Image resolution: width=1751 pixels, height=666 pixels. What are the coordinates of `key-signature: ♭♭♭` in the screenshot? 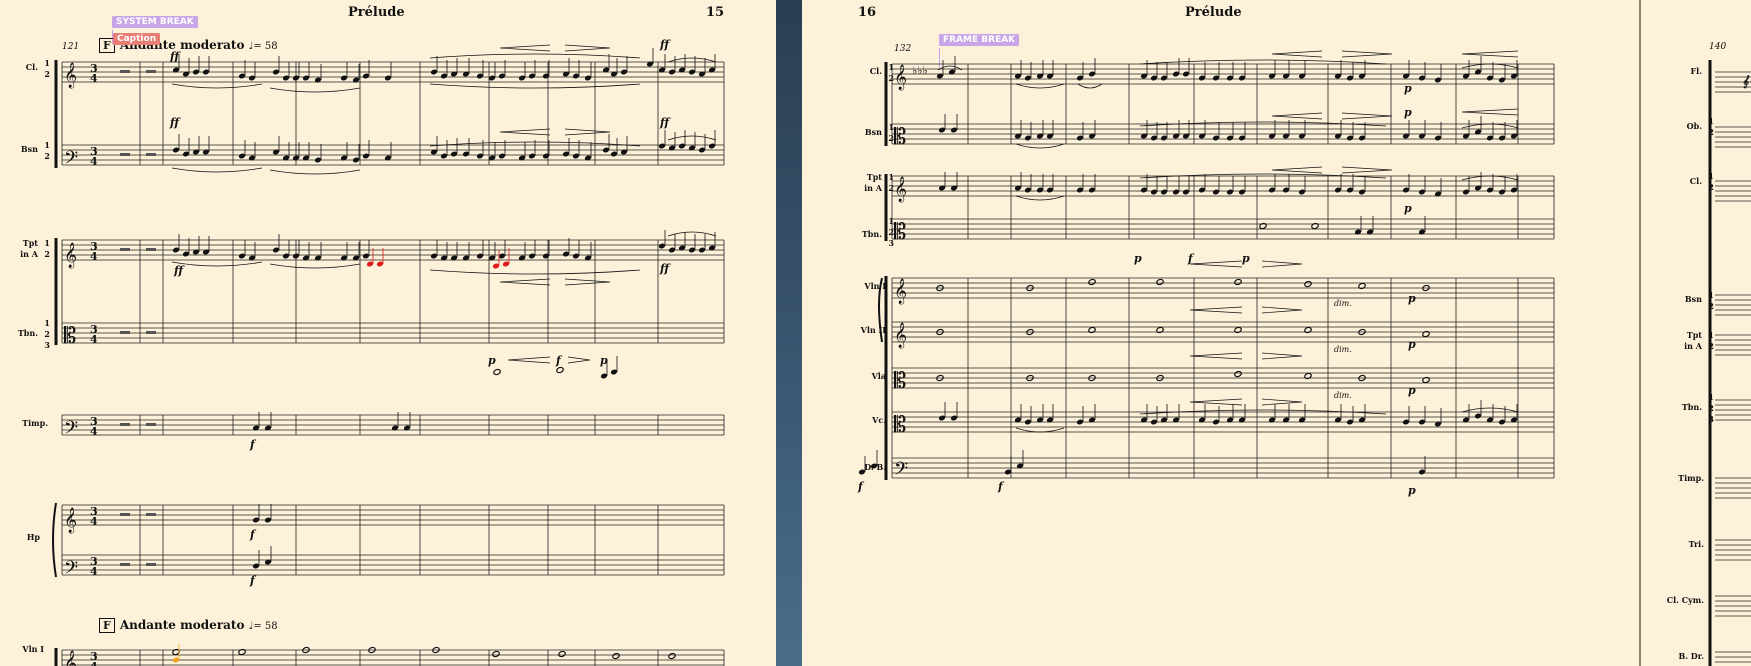 It's located at (920, 70).